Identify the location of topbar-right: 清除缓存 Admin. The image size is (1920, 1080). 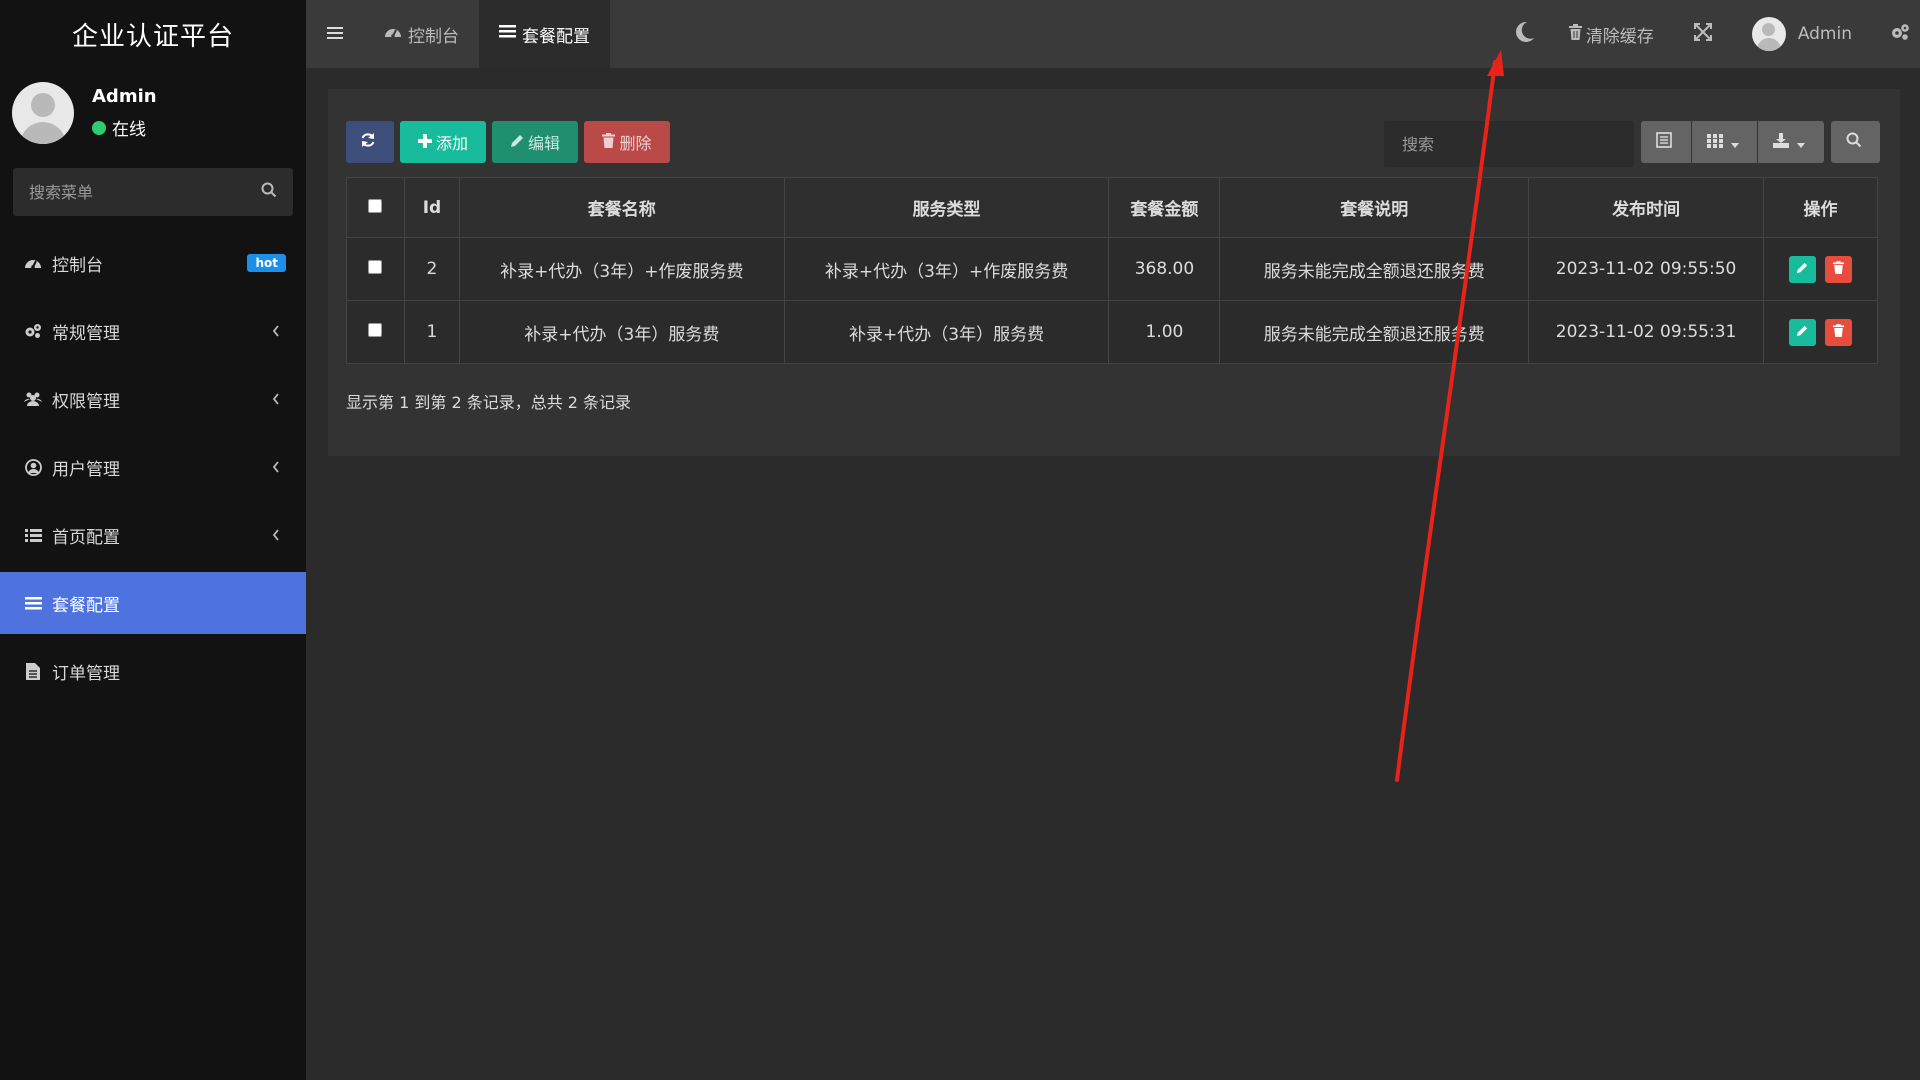
(1717, 34).